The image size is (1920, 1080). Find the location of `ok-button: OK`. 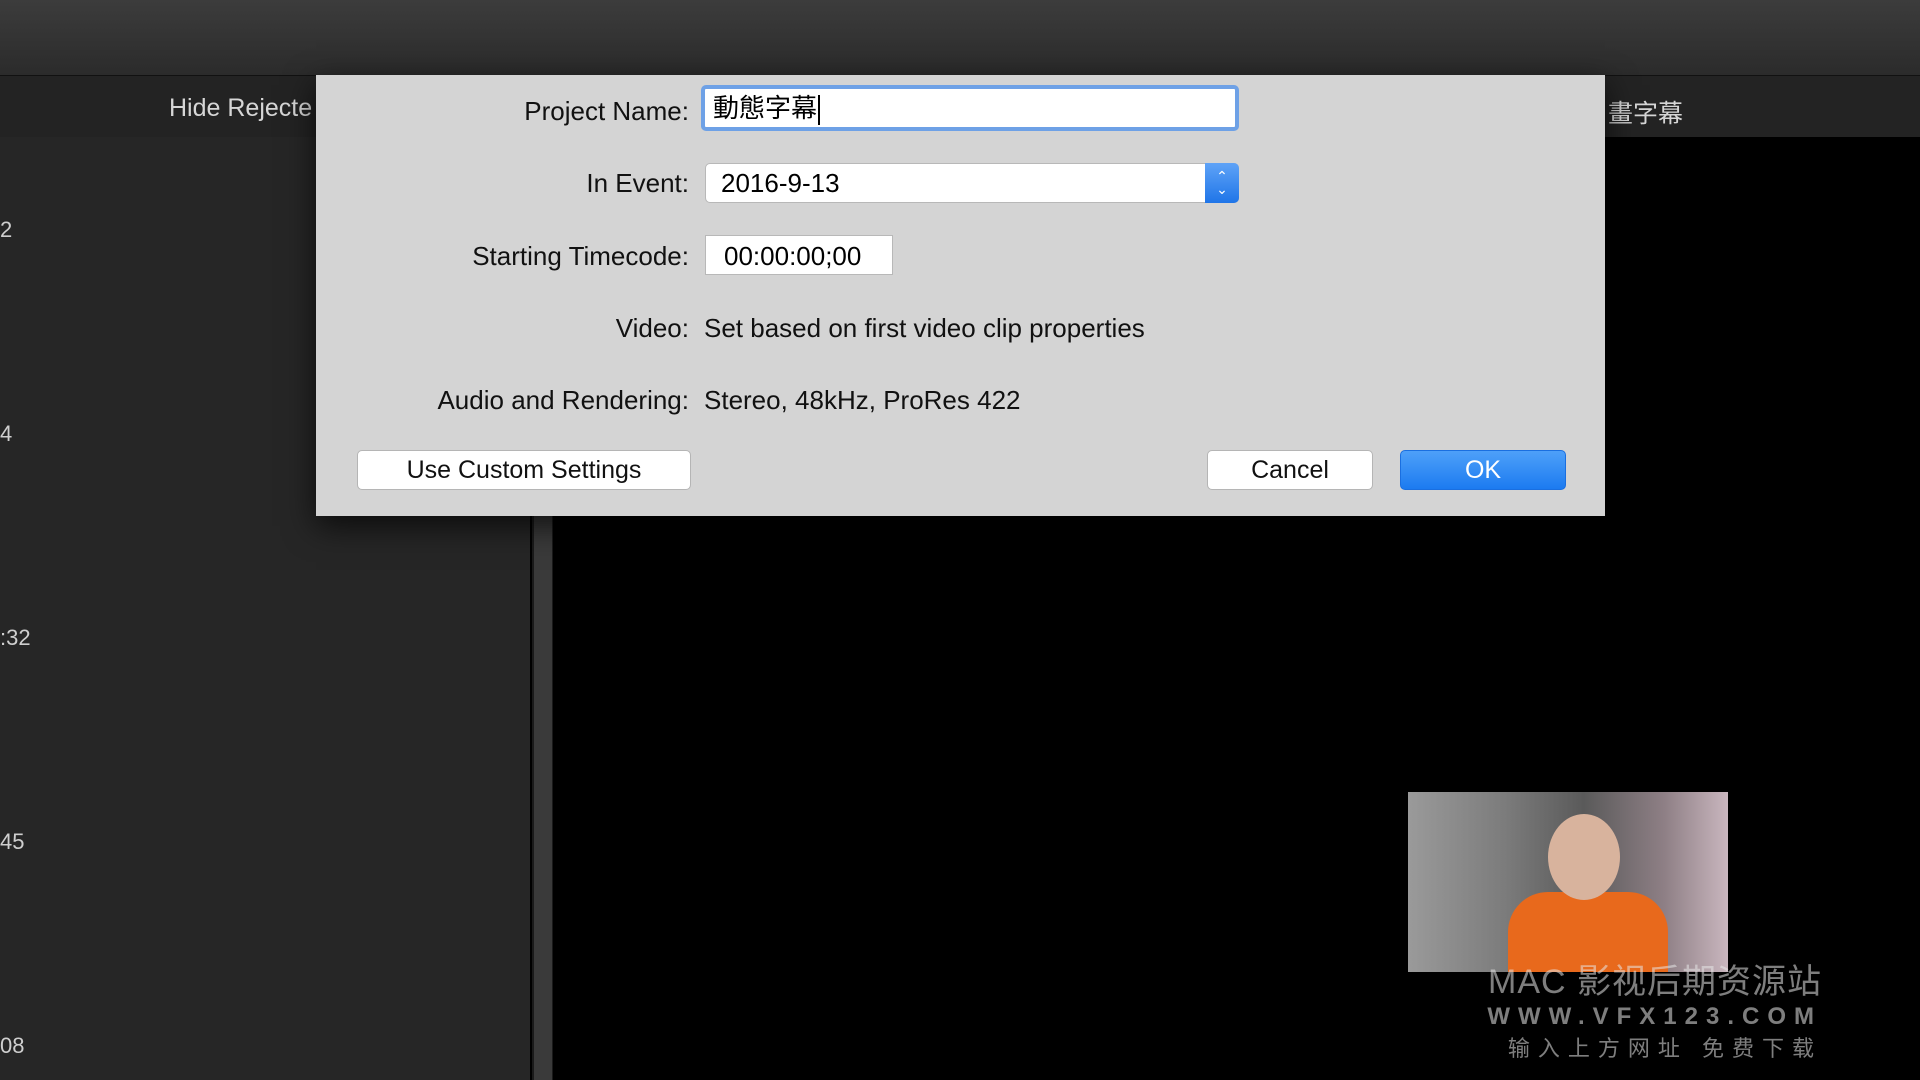

ok-button: OK is located at coordinates (1483, 470).